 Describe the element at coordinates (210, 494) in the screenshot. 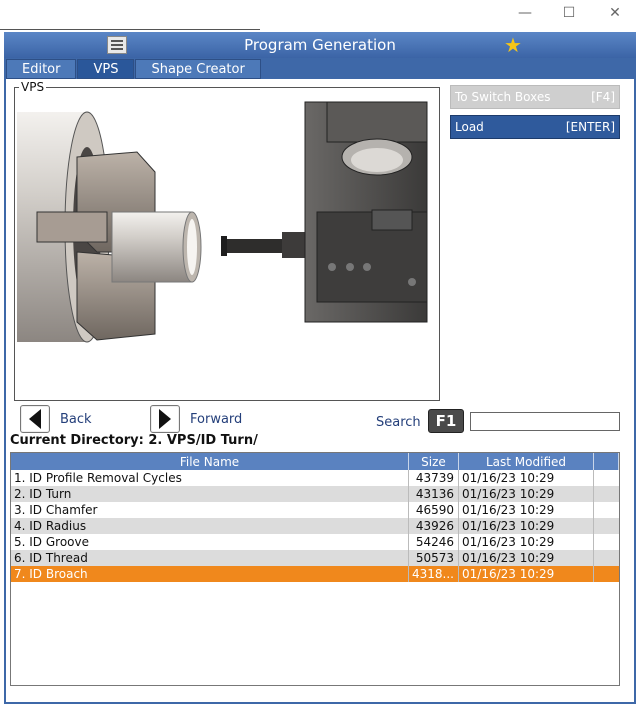

I see `file-name-cell: 2. ID Turn` at that location.